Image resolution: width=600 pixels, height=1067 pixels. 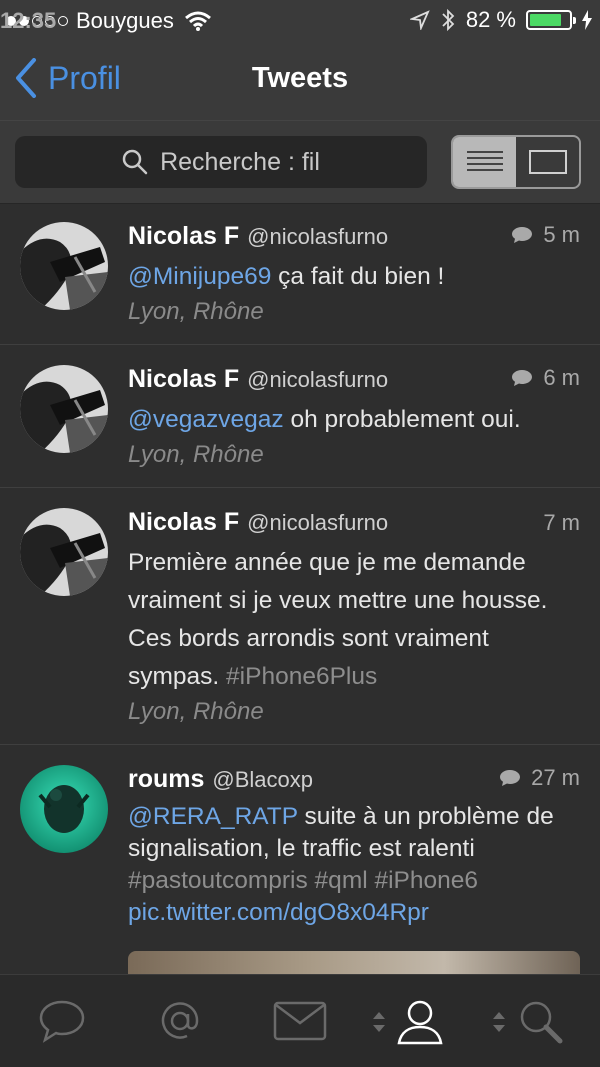 What do you see at coordinates (358, 276) in the screenshot?
I see `tweet-text-part: ça fait du bien !` at bounding box center [358, 276].